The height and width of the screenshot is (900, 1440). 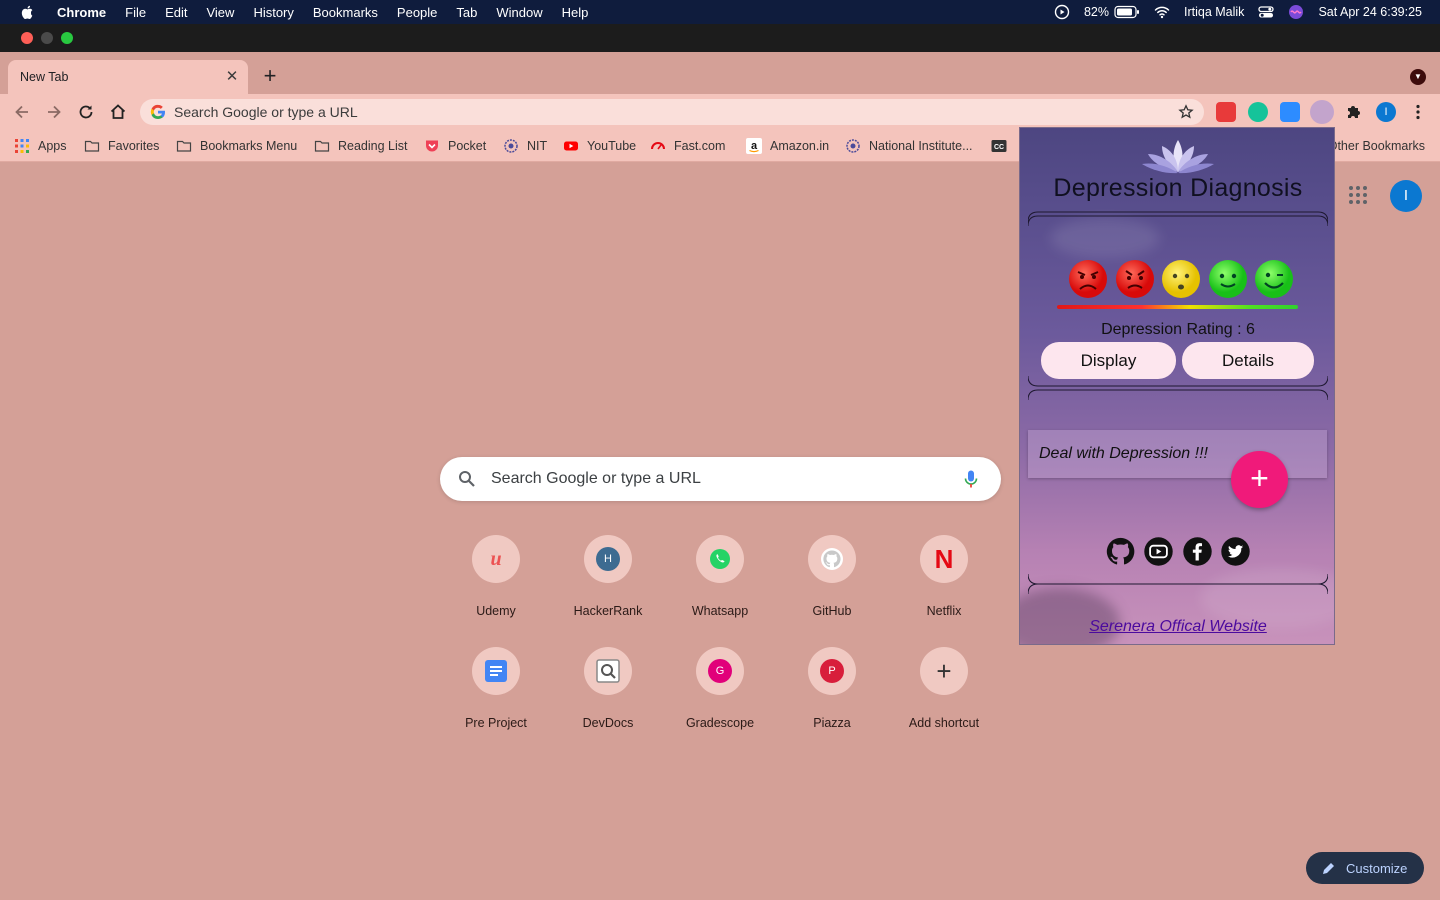 What do you see at coordinates (519, 12) in the screenshot?
I see `menu-window: Window` at bounding box center [519, 12].